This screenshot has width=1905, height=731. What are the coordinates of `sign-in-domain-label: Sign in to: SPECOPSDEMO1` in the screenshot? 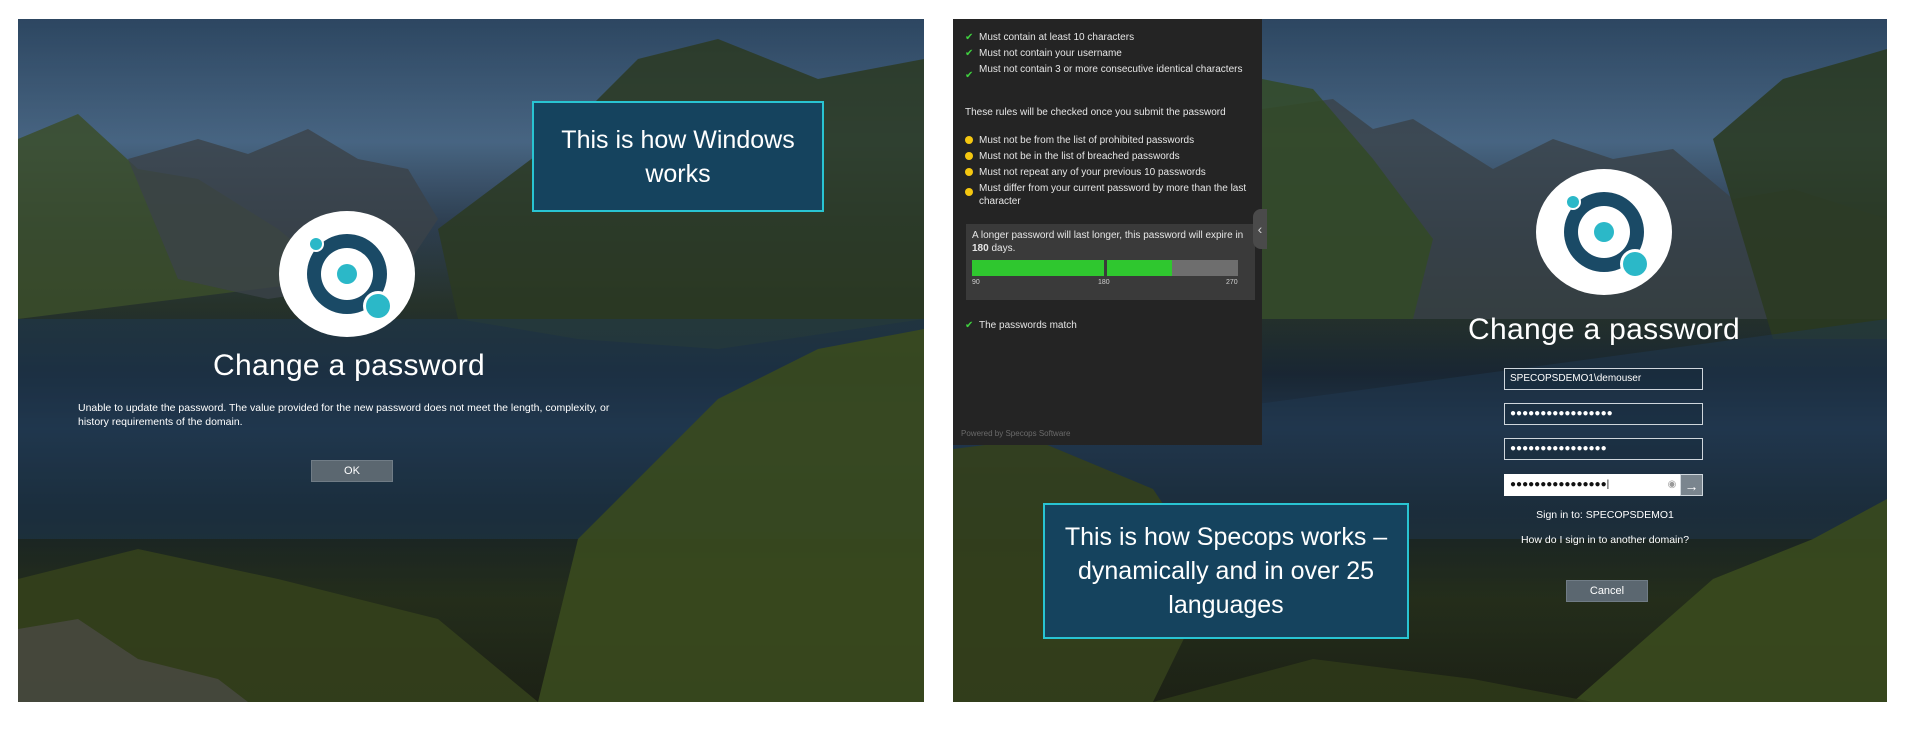 It's located at (1605, 515).